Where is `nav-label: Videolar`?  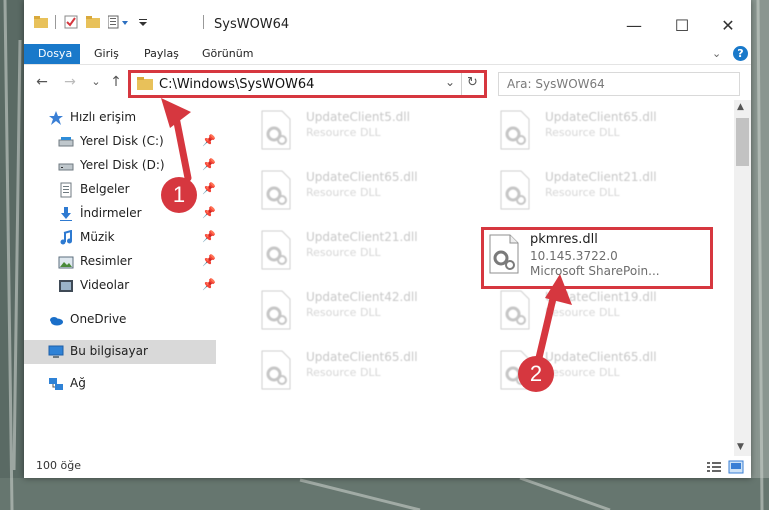 nav-label: Videolar is located at coordinates (105, 285).